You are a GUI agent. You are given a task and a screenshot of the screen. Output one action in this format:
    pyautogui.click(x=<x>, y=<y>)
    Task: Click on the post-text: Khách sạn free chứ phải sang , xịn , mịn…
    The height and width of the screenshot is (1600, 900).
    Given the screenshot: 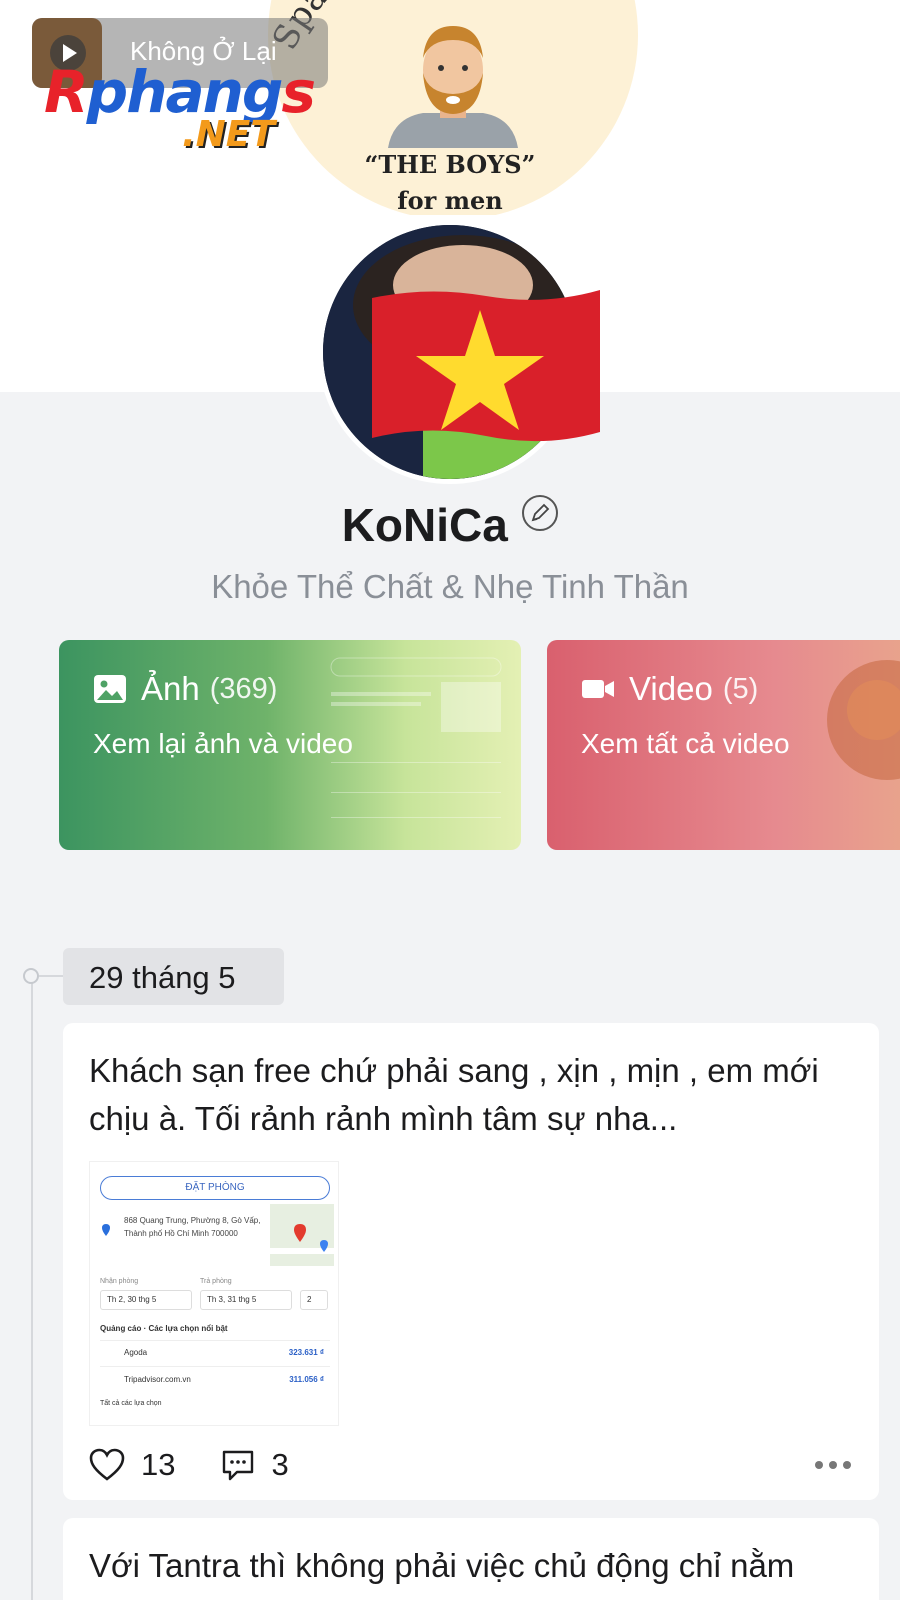 What is the action you would take?
    pyautogui.click(x=454, y=1094)
    